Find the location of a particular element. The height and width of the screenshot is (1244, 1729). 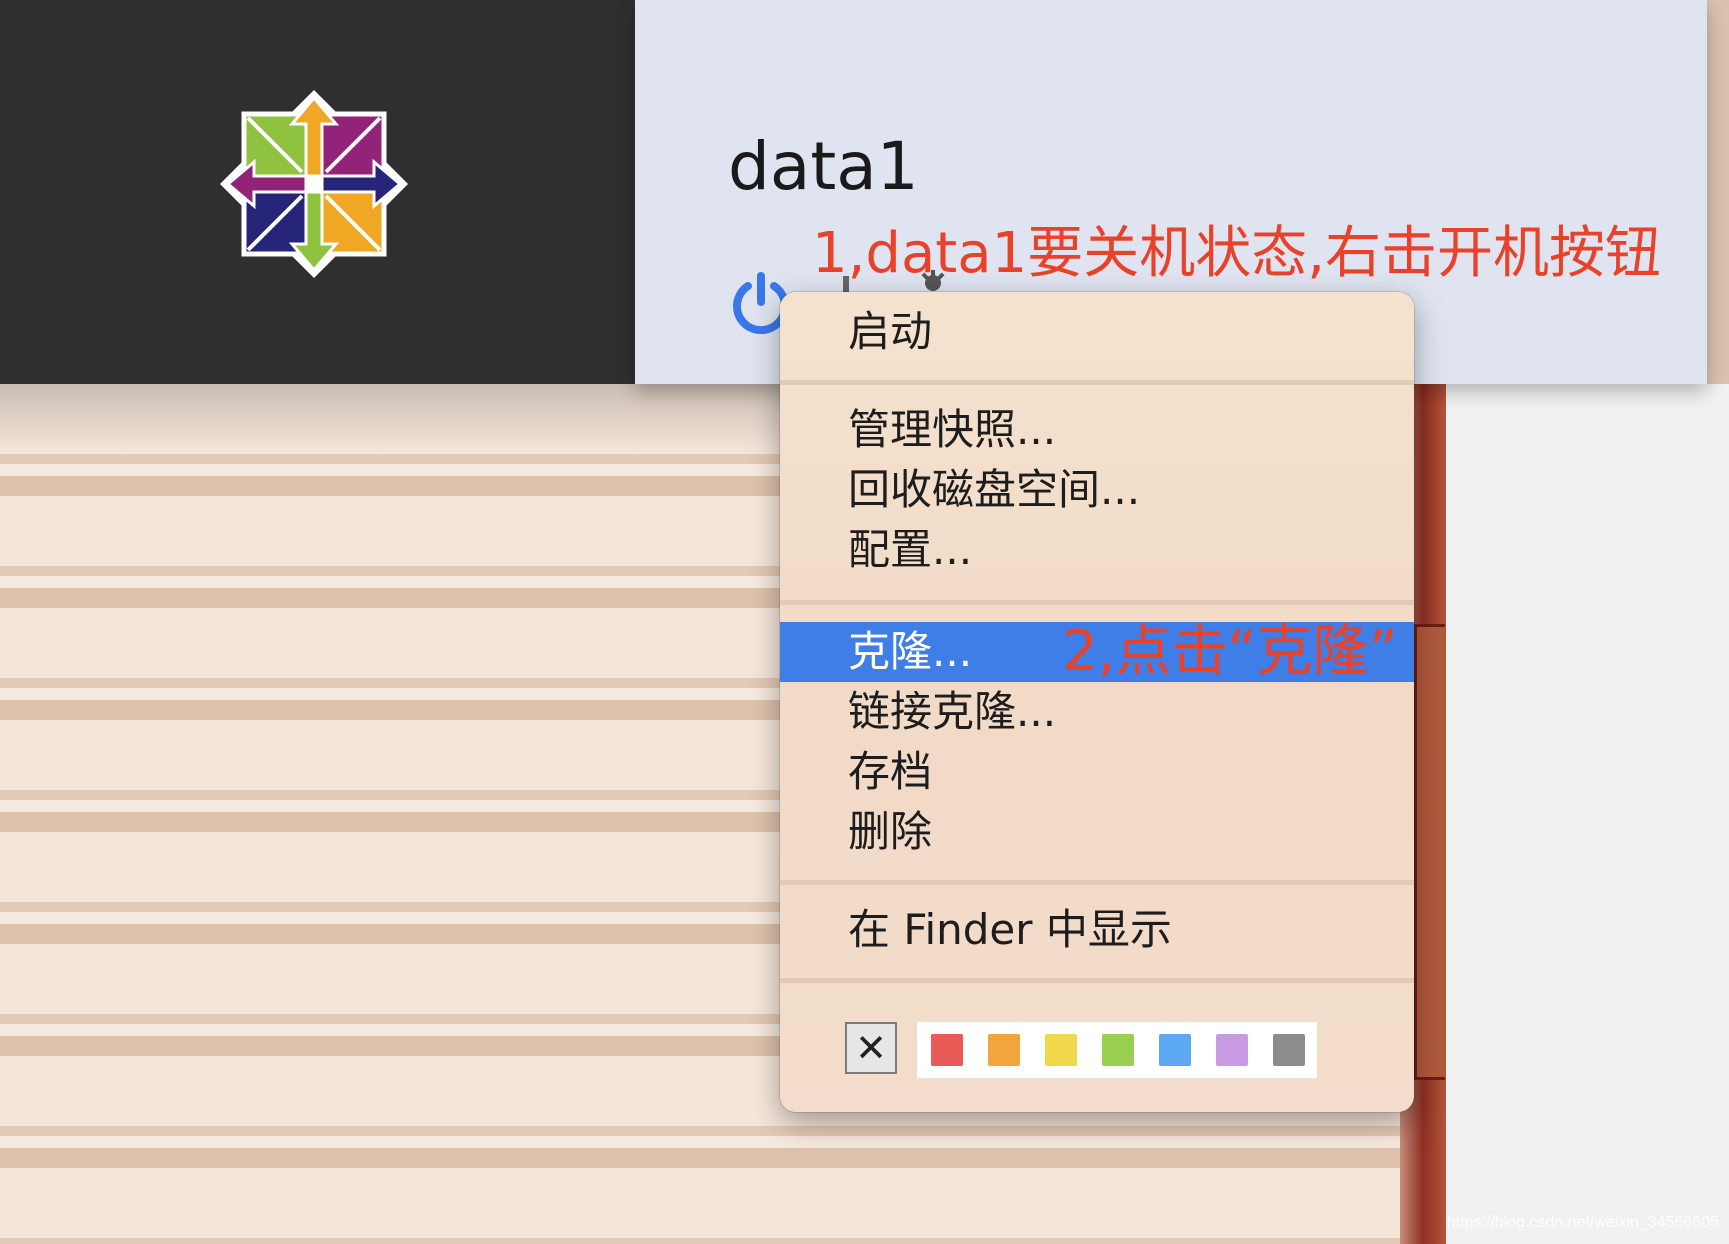

wallpaper-panel is located at coordinates (1429, 852).